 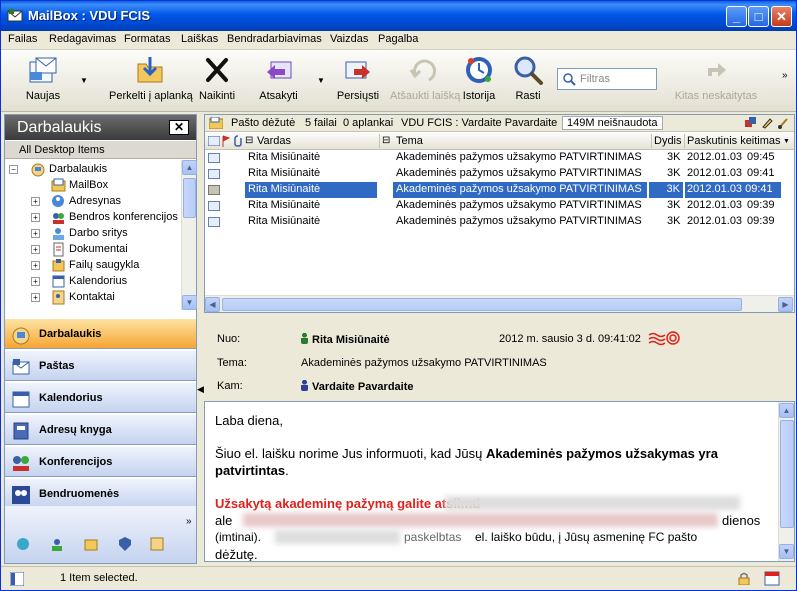 I want to click on tree-scrollbar: ▲ ▼, so click(x=189, y=235).